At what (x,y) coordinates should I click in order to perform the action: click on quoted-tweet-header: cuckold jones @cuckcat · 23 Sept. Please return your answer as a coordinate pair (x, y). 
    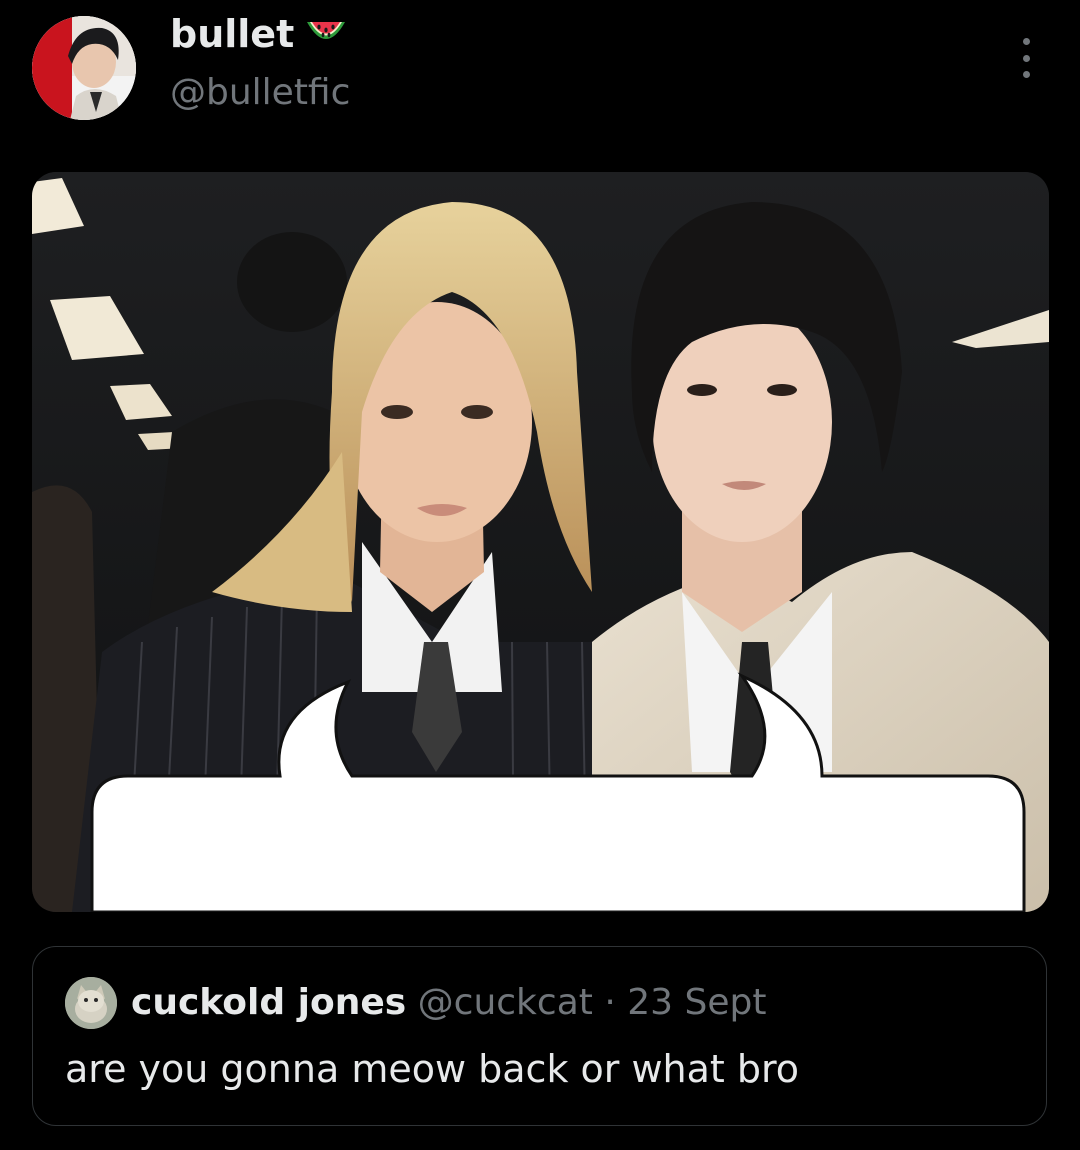
    Looking at the image, I should click on (448, 1003).